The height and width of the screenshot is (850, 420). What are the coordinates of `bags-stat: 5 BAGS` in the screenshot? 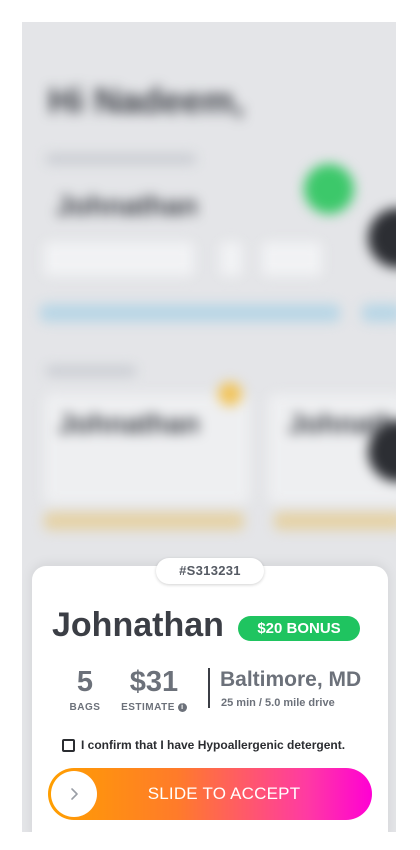 It's located at (85, 689).